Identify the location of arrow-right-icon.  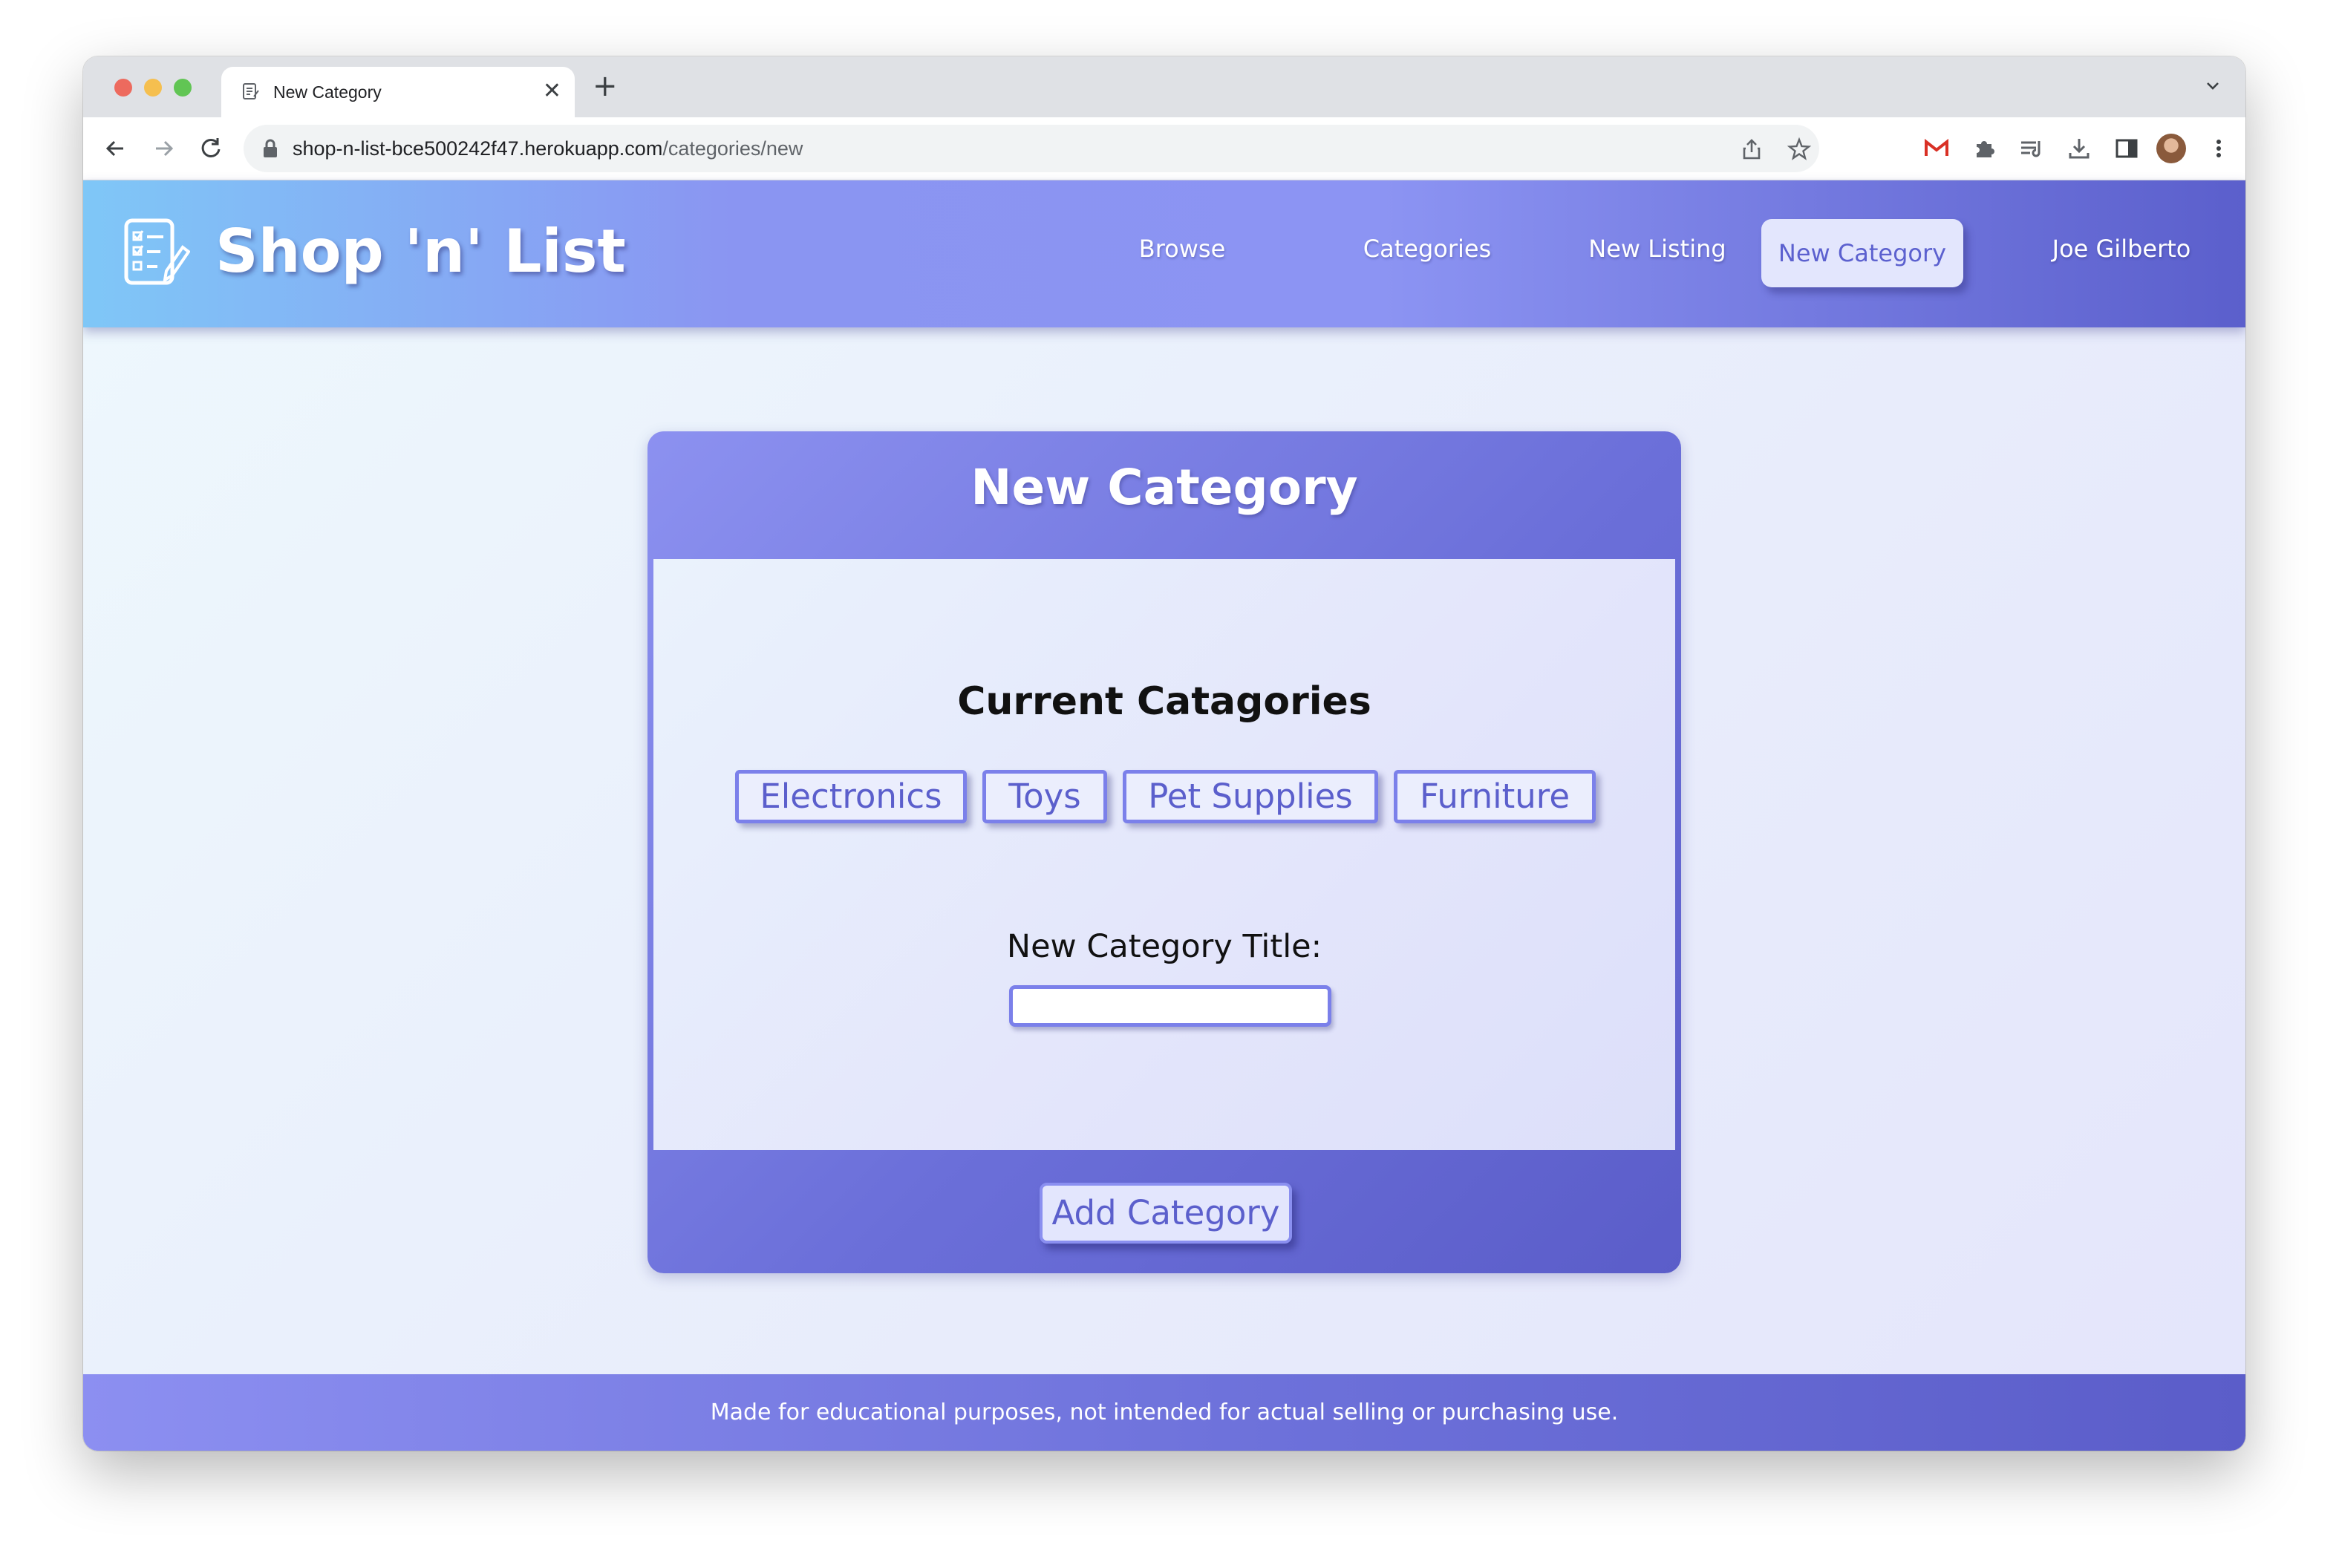
(163, 148).